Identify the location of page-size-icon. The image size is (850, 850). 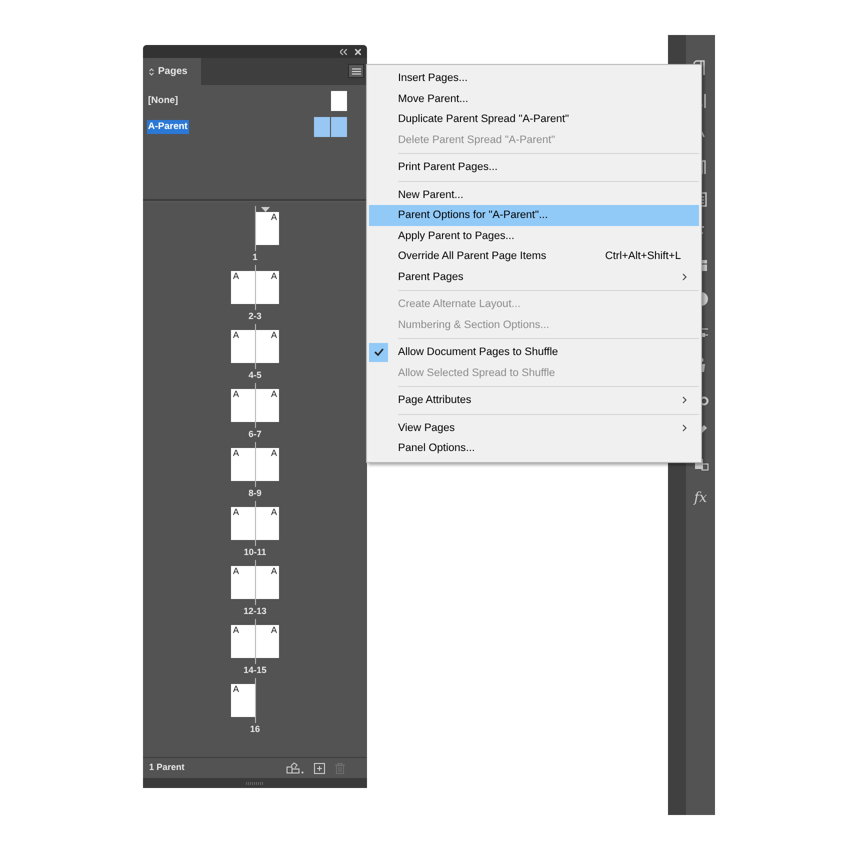
(295, 768).